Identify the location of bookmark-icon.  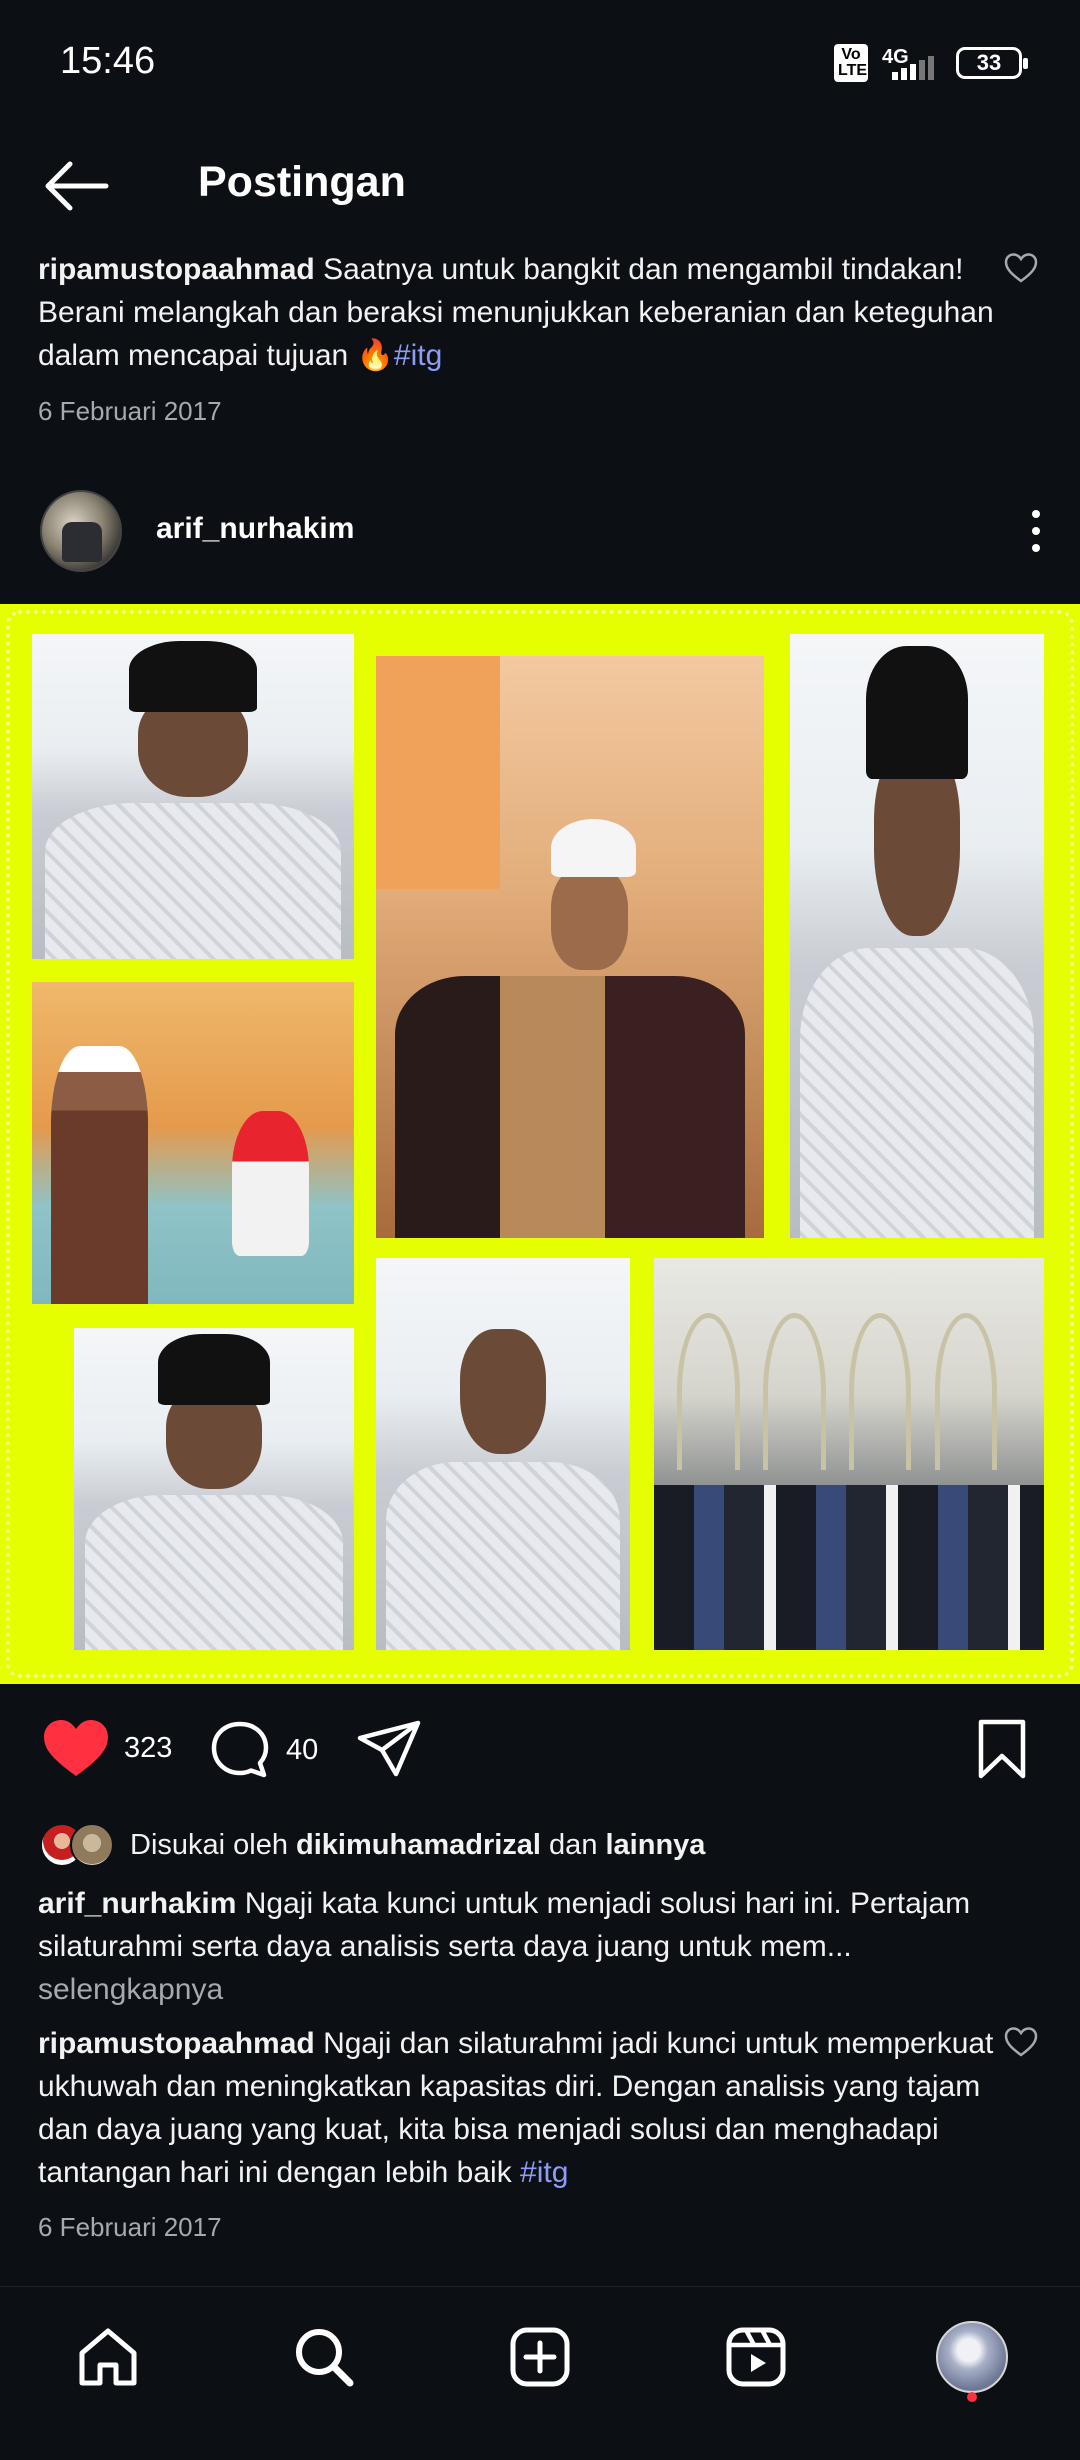
(1002, 1749).